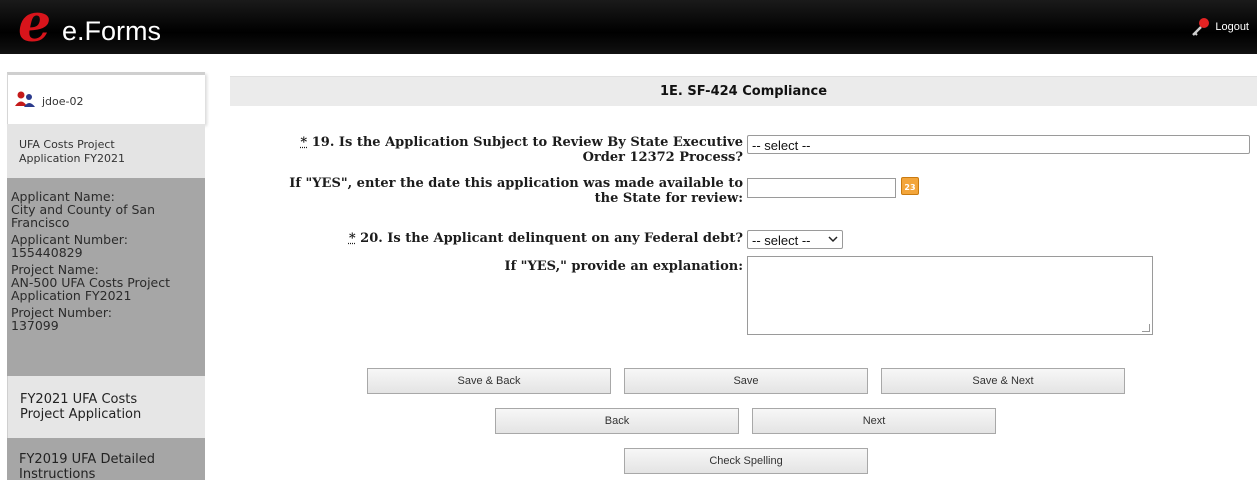 The height and width of the screenshot is (480, 1257). What do you see at coordinates (781, 145) in the screenshot?
I see `q19-select-value: -- select --` at bounding box center [781, 145].